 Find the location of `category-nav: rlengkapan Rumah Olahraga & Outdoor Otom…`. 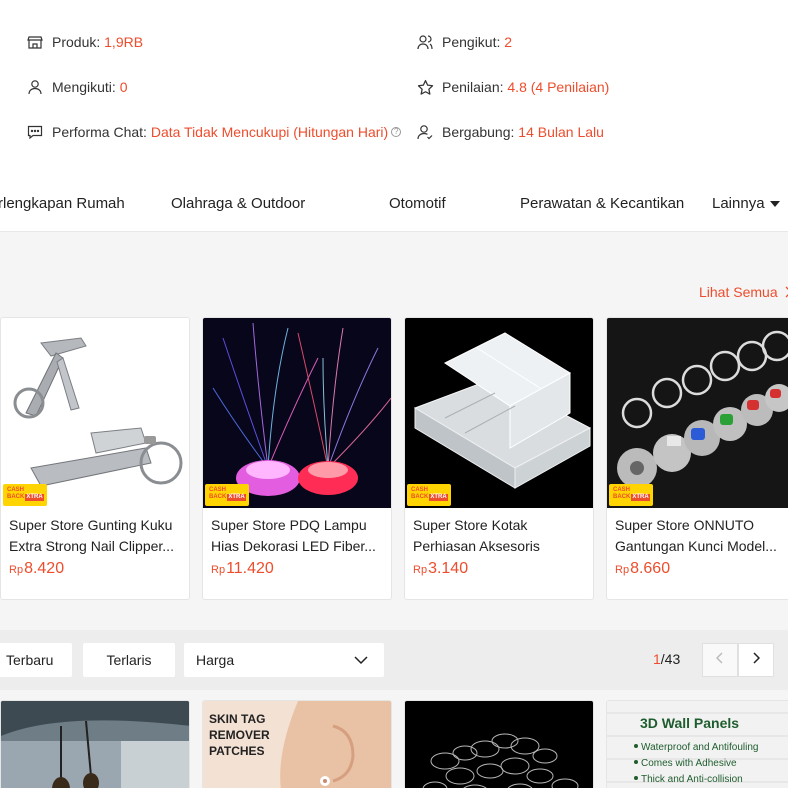

category-nav: rlengkapan Rumah Olahraga & Outdoor Otom… is located at coordinates (394, 204).